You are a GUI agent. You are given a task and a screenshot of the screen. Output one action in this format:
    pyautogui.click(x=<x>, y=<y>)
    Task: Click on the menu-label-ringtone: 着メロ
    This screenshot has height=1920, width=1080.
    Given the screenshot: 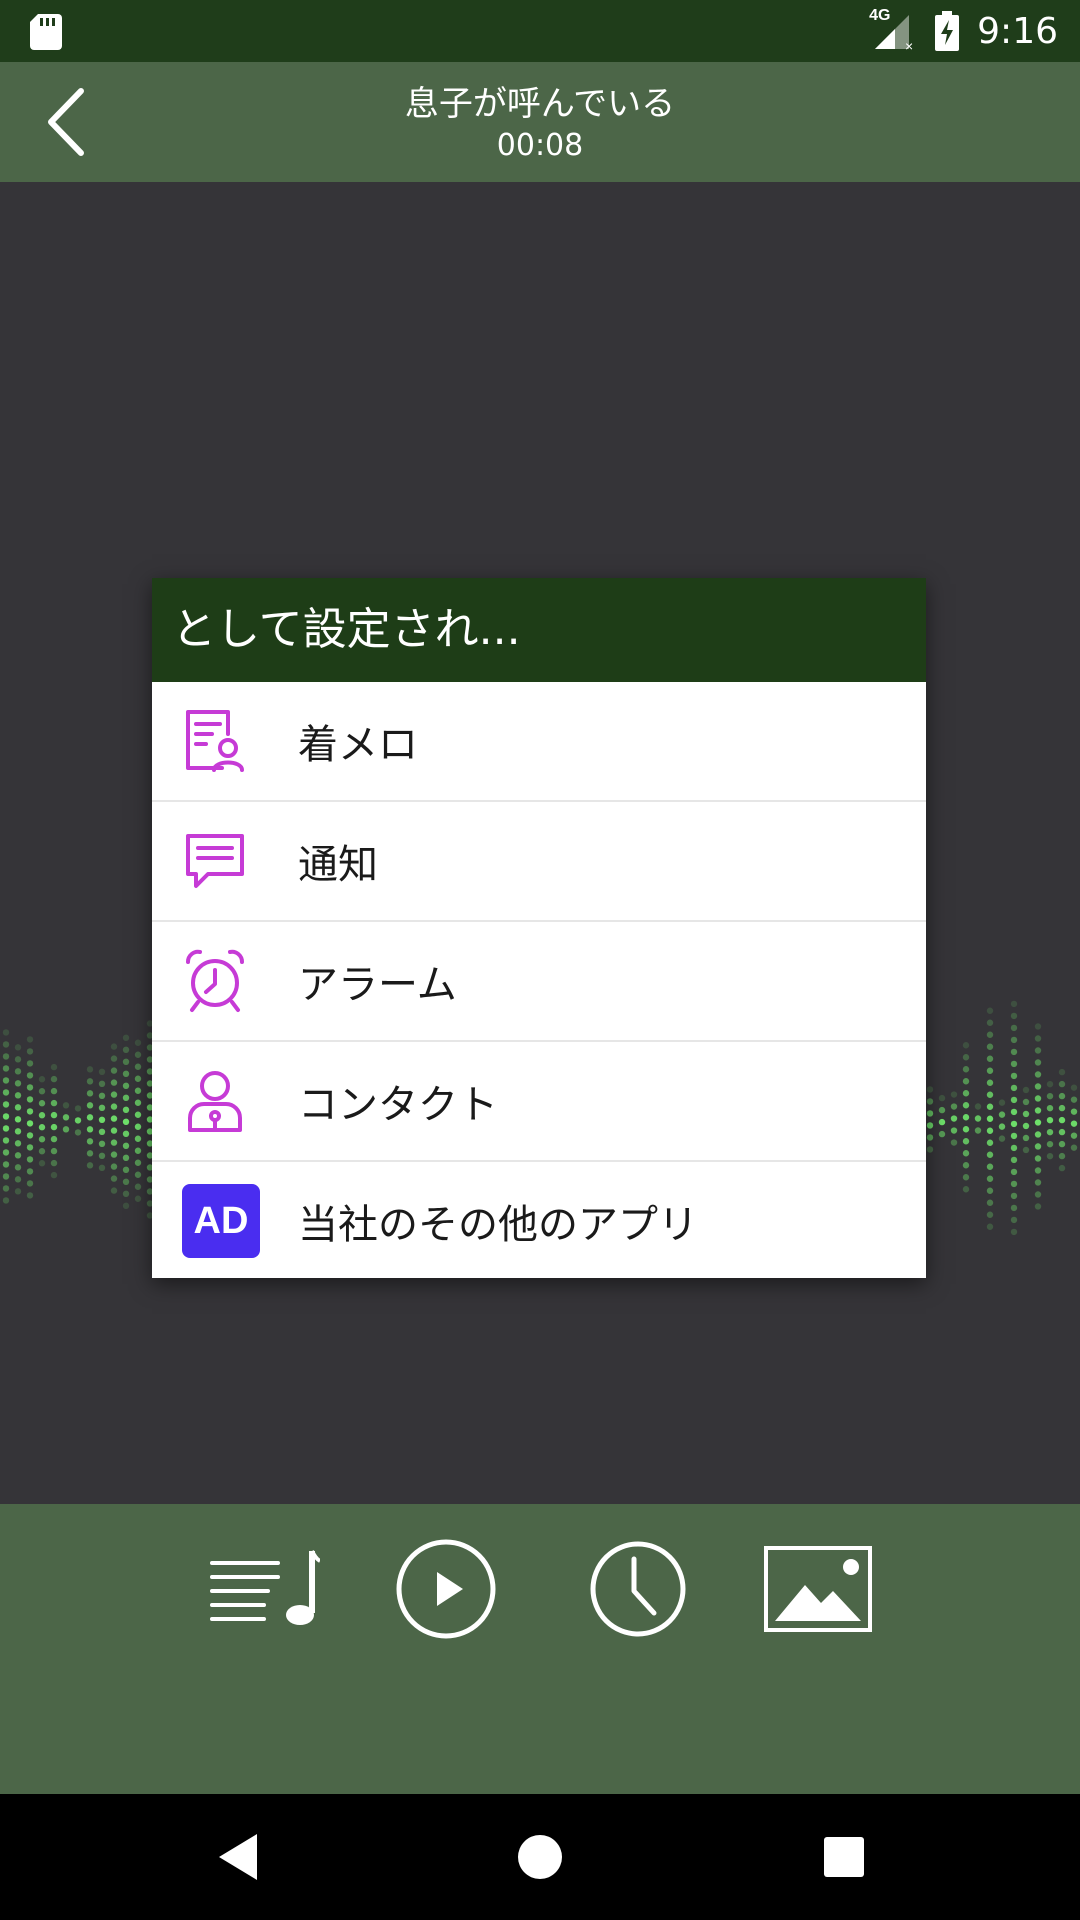 What is the action you would take?
    pyautogui.click(x=358, y=745)
    